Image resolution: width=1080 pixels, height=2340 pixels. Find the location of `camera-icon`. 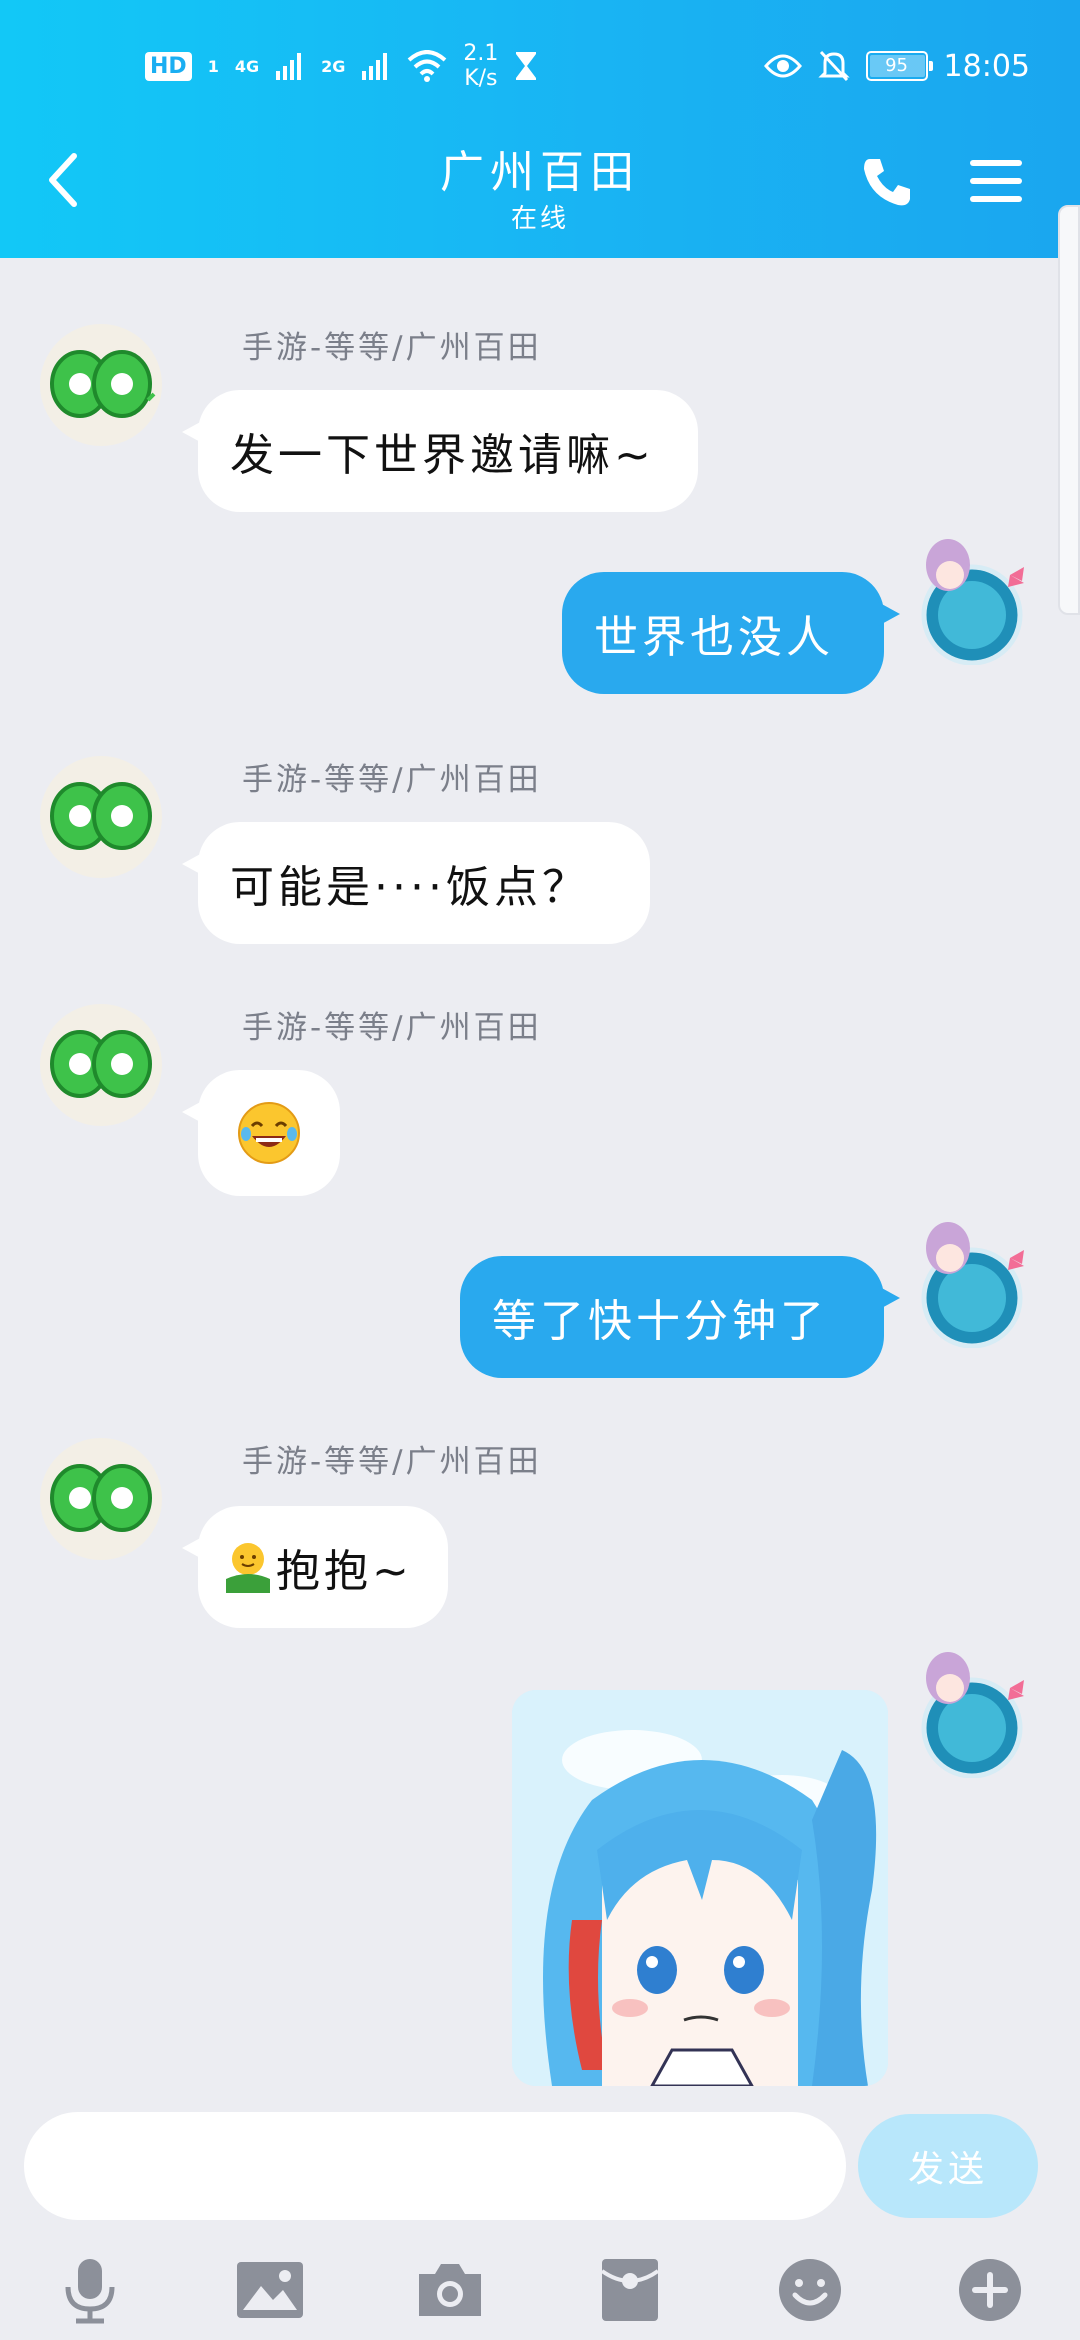

camera-icon is located at coordinates (450, 2290).